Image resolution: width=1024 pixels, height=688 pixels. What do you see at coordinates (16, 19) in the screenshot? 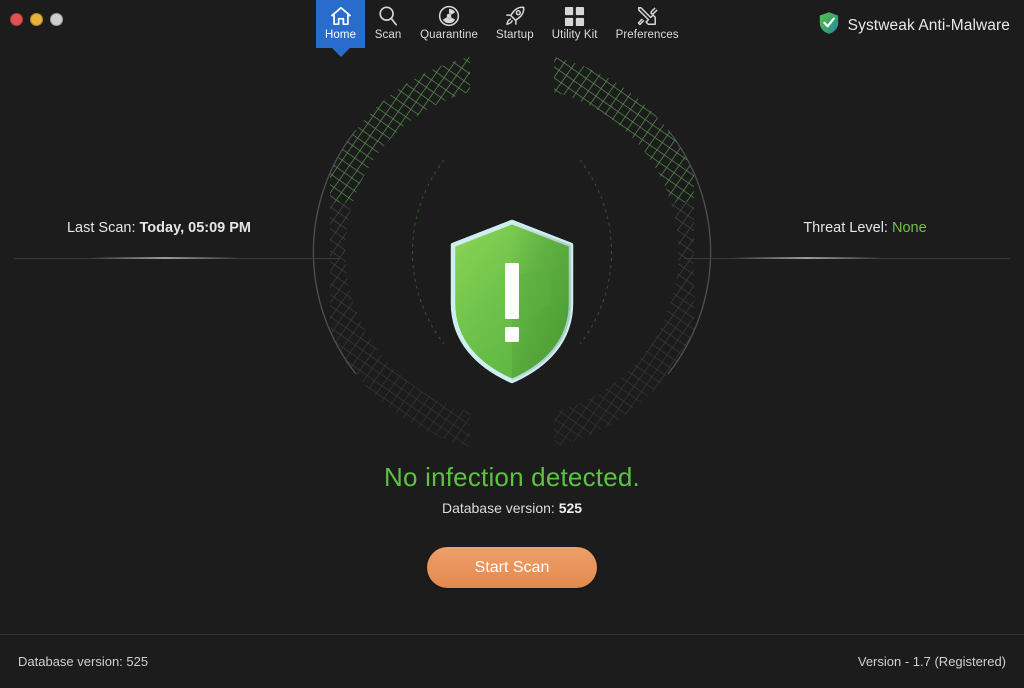
I see `close-button` at bounding box center [16, 19].